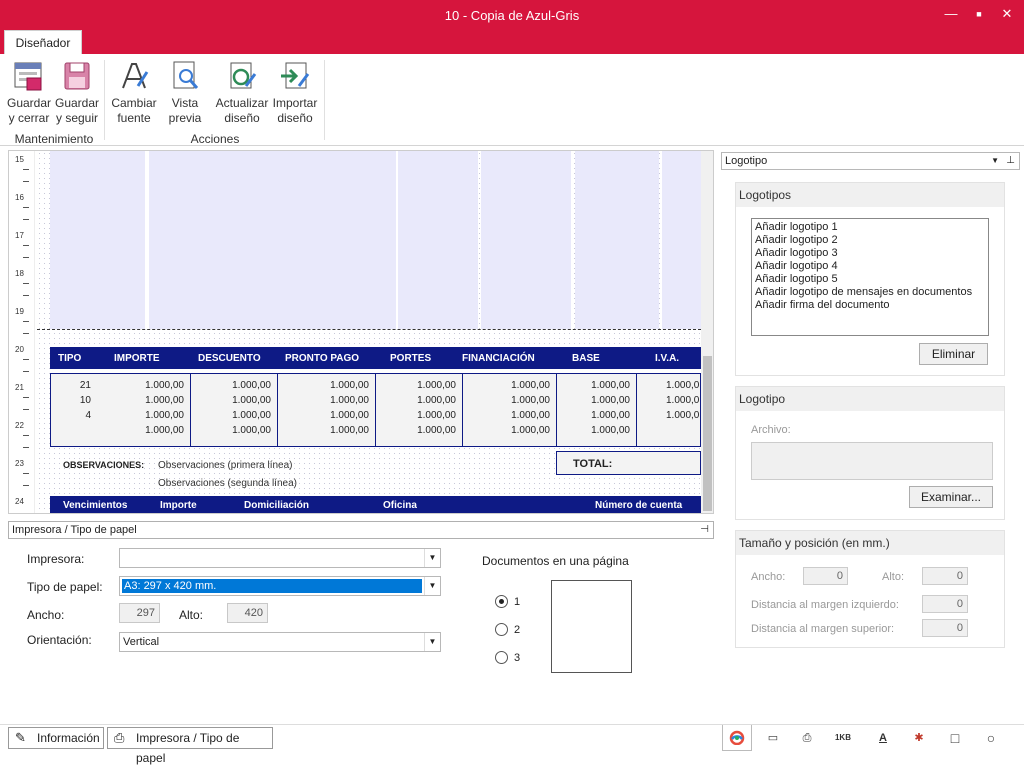 This screenshot has width=1024, height=768. Describe the element at coordinates (707, 433) in the screenshot. I see `scrollbar-thumb` at that location.